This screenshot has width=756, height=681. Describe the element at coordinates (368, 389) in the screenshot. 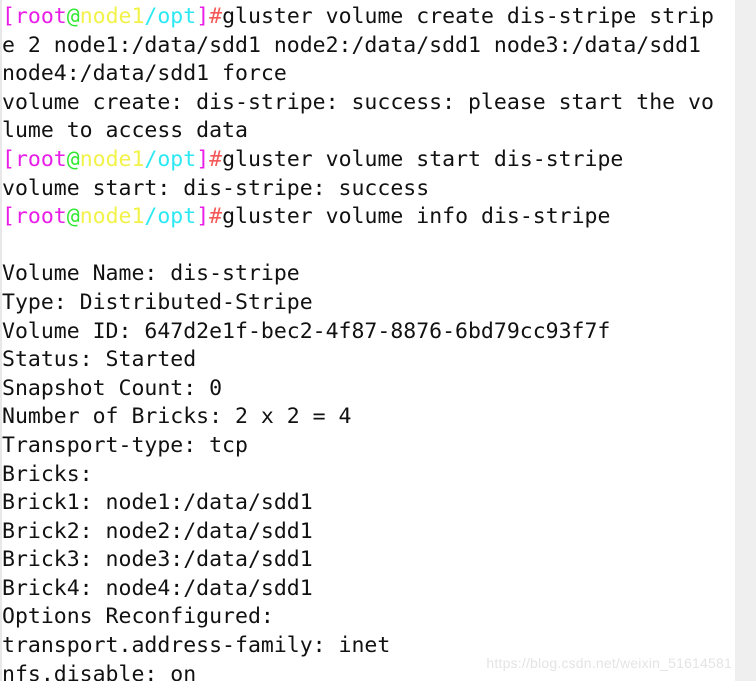

I see `terminal-output-line: Snapshot Count: 0` at that location.